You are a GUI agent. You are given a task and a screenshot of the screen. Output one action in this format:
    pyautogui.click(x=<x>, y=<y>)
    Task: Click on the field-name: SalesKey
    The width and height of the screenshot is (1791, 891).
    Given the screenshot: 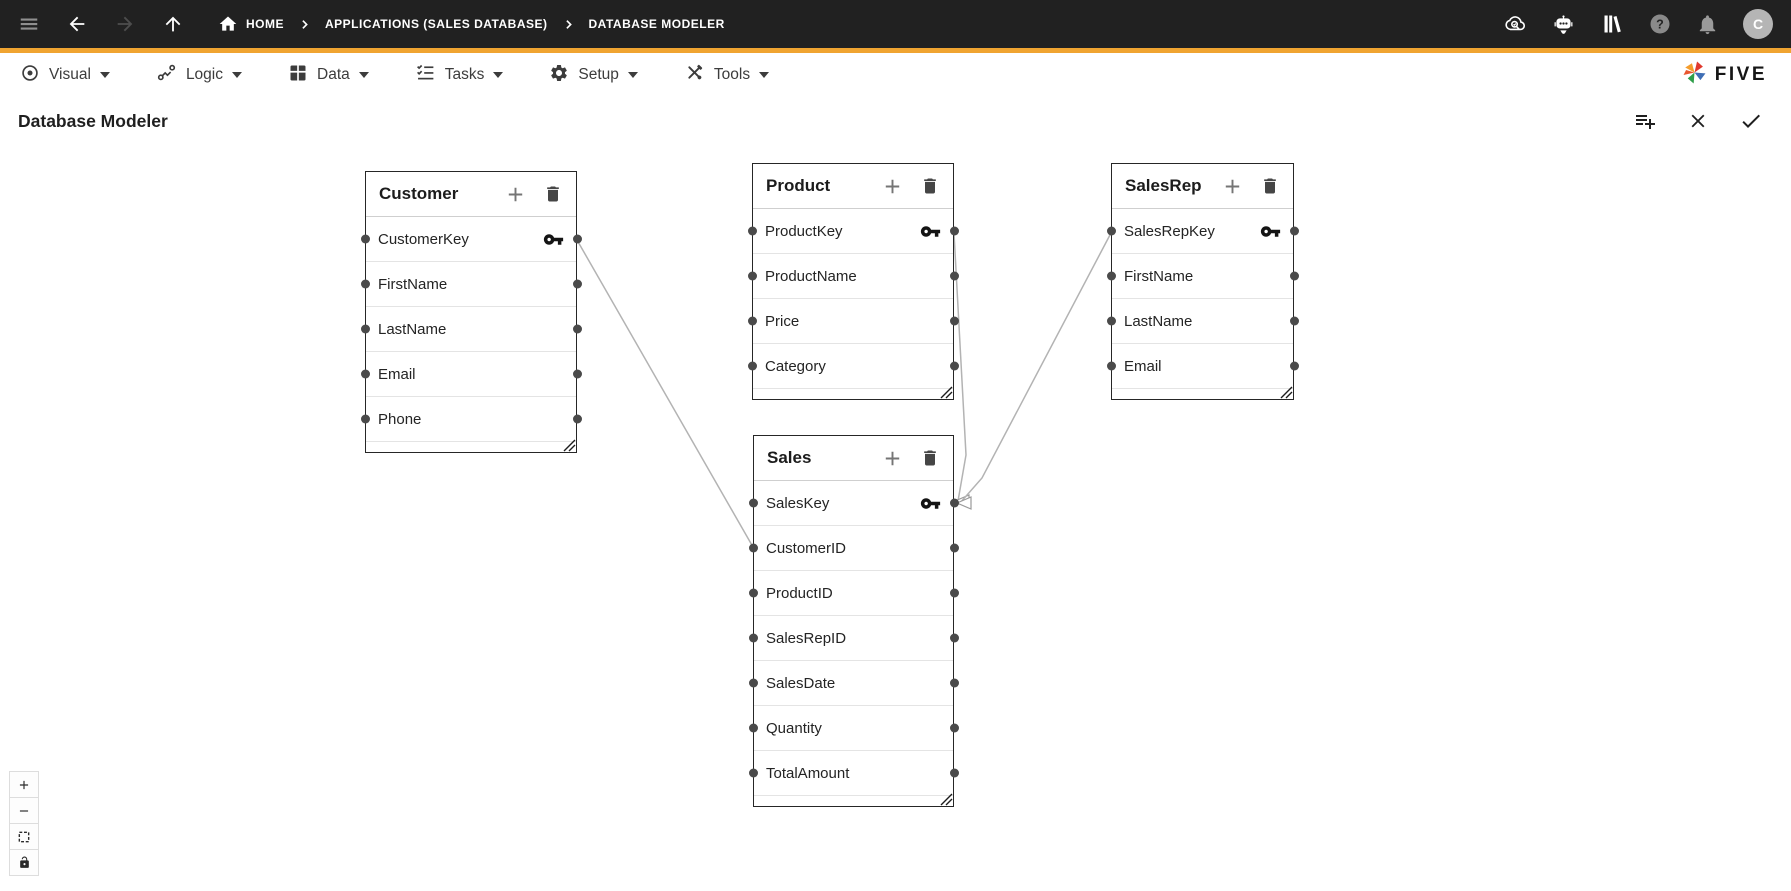 What is the action you would take?
    pyautogui.click(x=798, y=503)
    